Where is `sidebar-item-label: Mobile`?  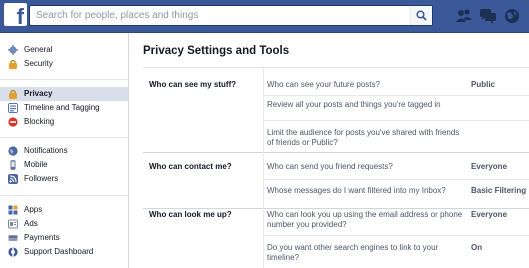
sidebar-item-label: Mobile is located at coordinates (36, 164).